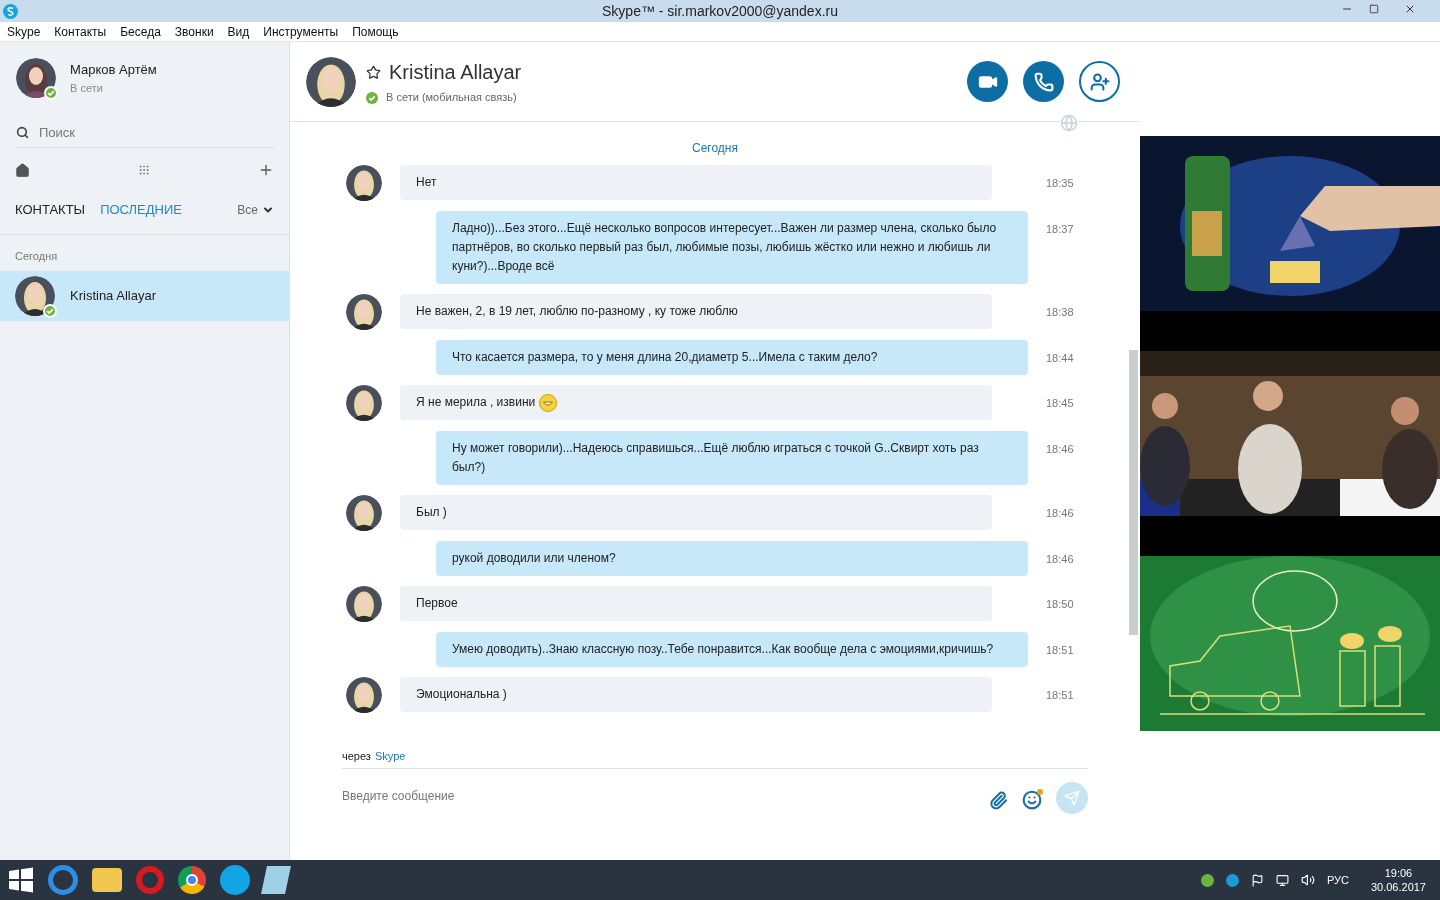 This screenshot has height=900, width=1440. Describe the element at coordinates (21, 880) in the screenshot. I see `start-icon` at that location.